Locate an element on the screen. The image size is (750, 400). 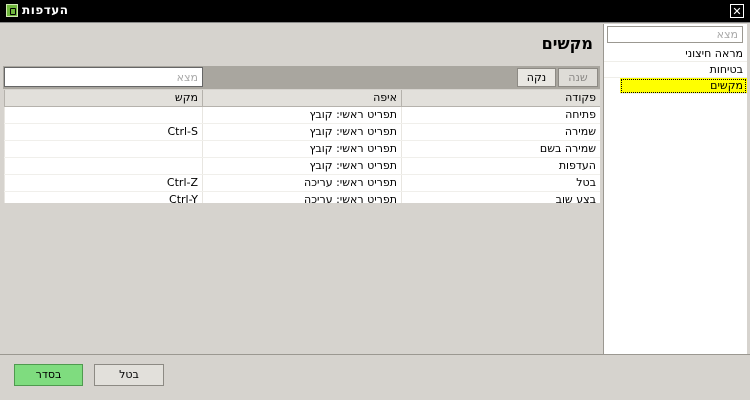
column-header-key: מקש is located at coordinates (103, 98).